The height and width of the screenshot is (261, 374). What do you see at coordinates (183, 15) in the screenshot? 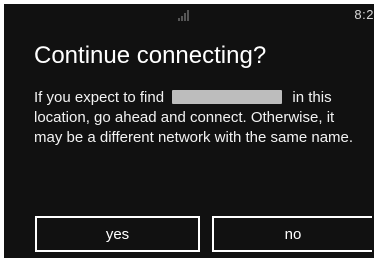
I see `signal-bars-icon` at bounding box center [183, 15].